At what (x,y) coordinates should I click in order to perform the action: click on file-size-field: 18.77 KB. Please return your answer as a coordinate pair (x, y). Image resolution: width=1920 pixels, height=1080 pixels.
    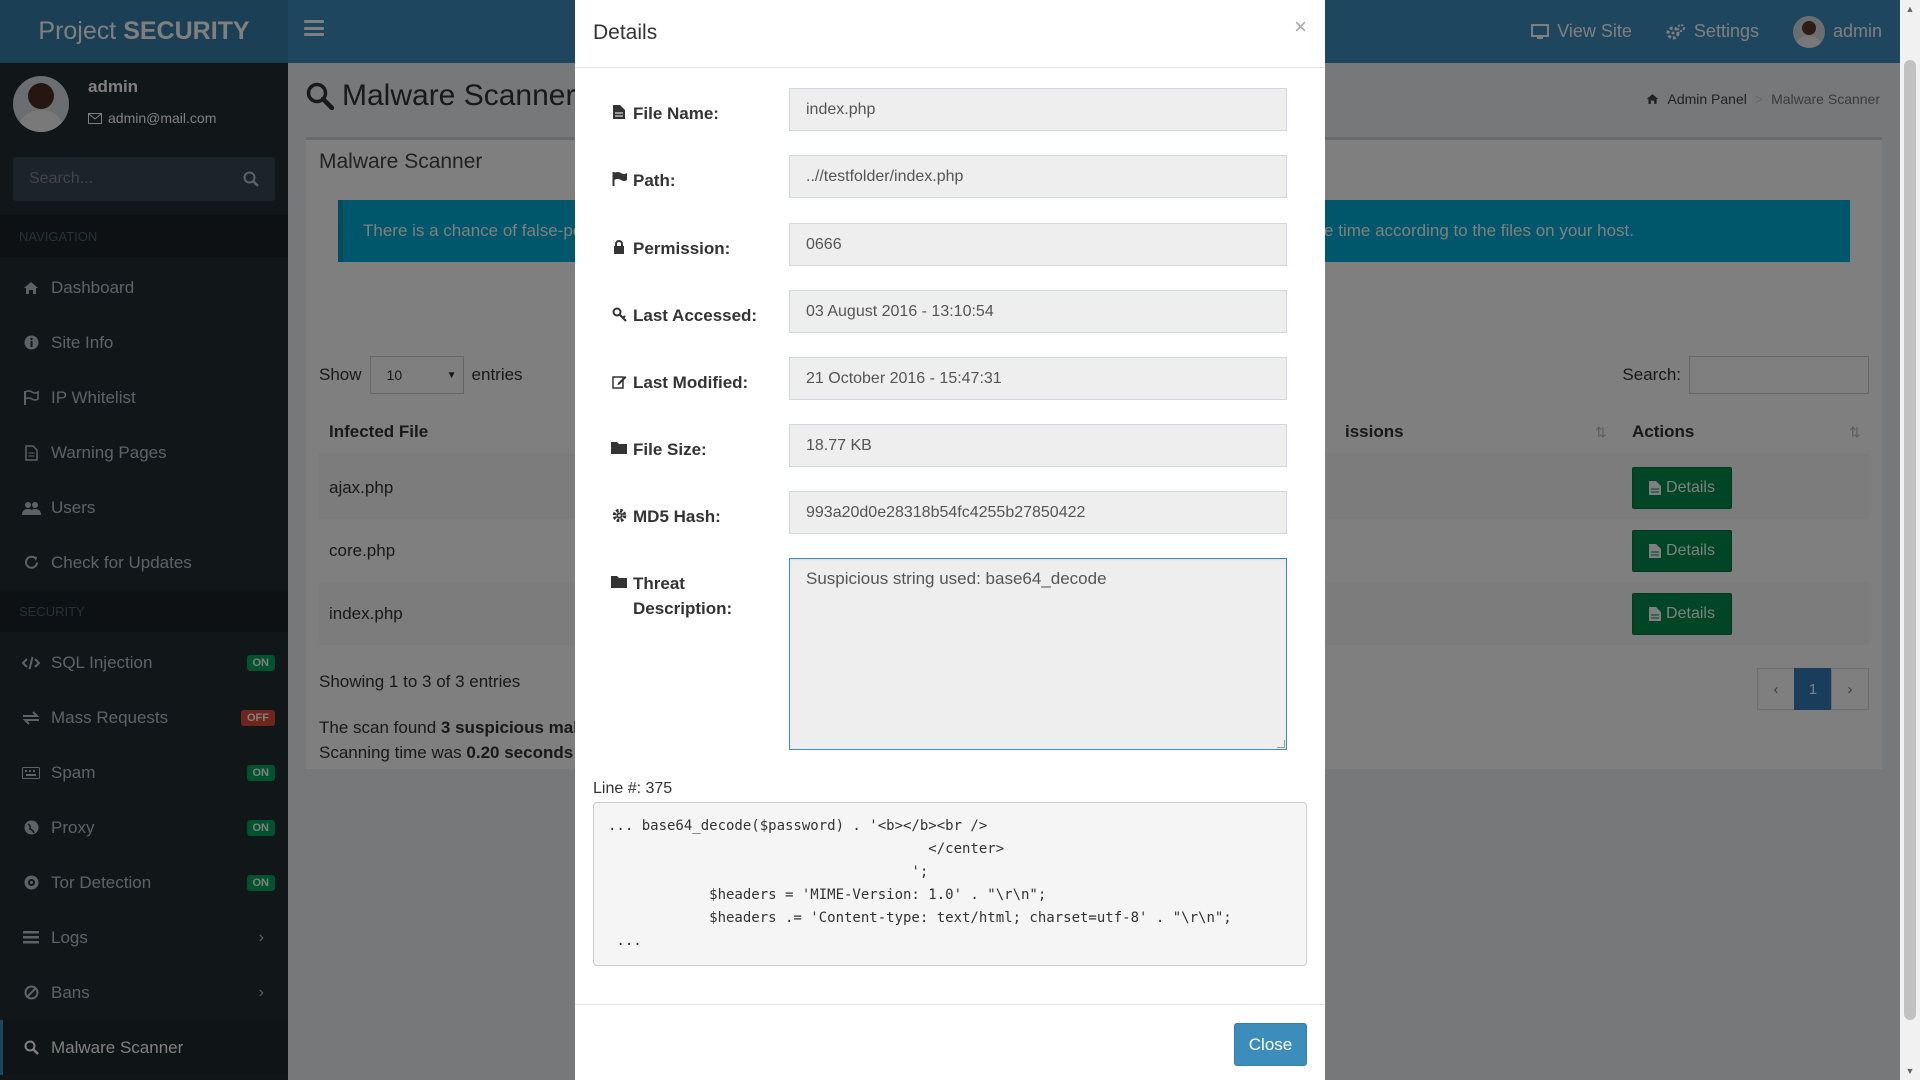
    Looking at the image, I should click on (1038, 445).